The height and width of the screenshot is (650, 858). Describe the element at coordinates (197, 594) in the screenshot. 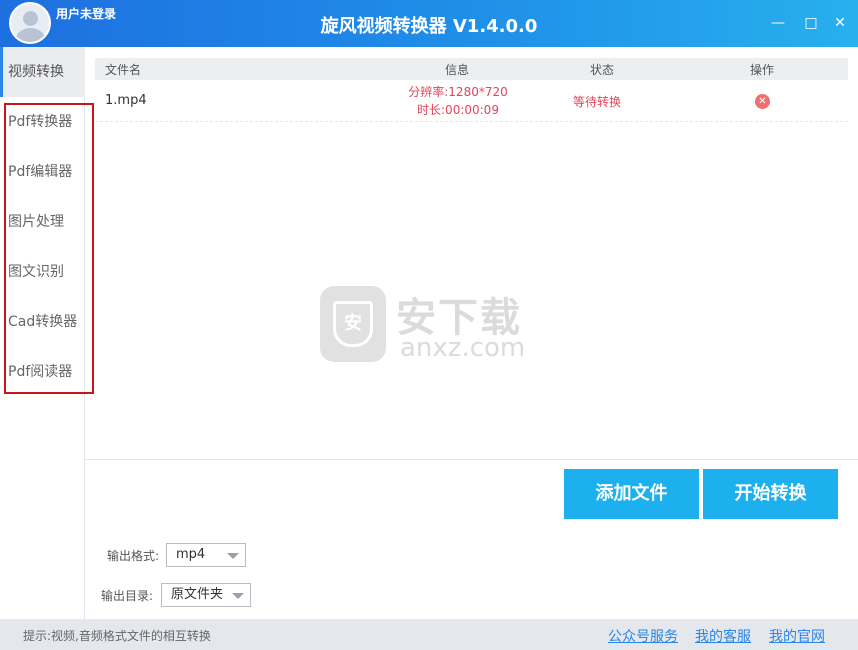

I see `output-dir-value: 原文件夹` at that location.